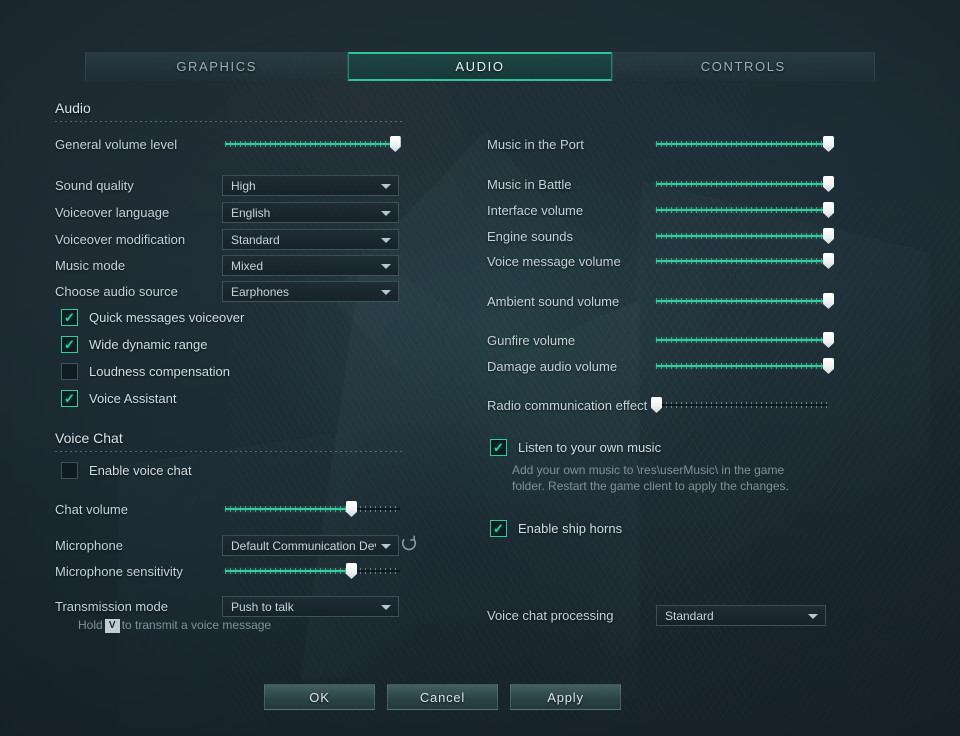 This screenshot has height=736, width=960. I want to click on voice-chat-processing-row: Voice chat processing Standard, so click(656, 615).